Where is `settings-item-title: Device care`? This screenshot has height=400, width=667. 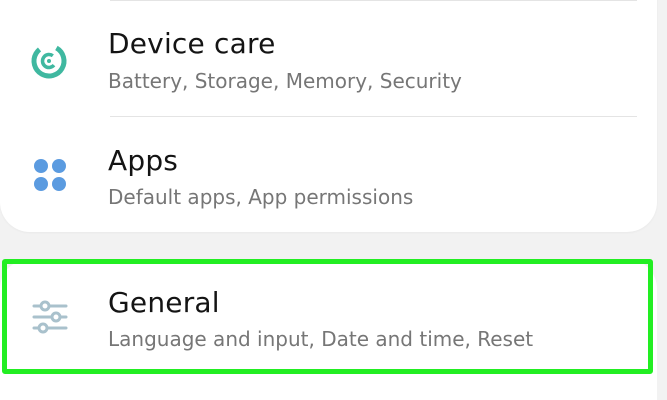
settings-item-title: Device care is located at coordinates (192, 43).